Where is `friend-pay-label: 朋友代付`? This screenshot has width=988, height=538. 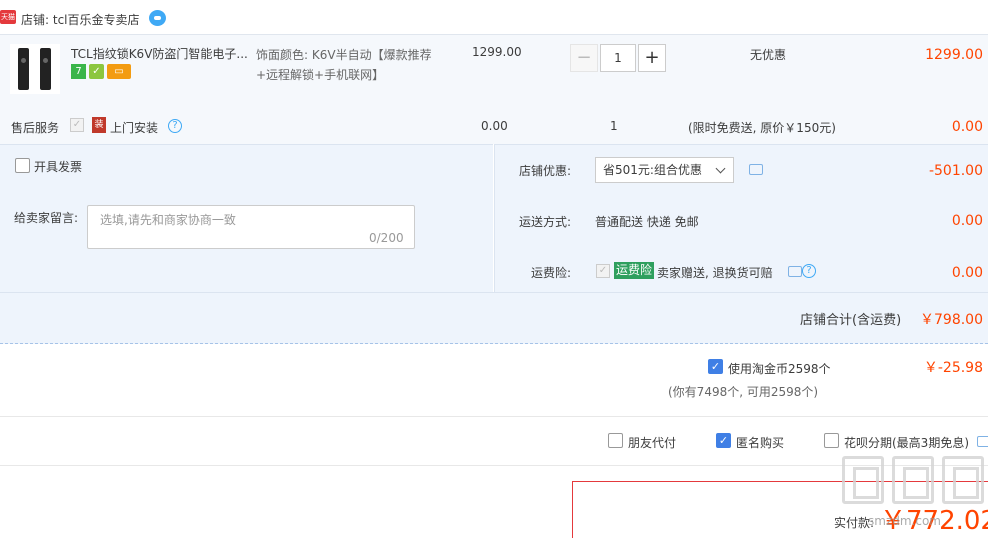 friend-pay-label: 朋友代付 is located at coordinates (652, 442).